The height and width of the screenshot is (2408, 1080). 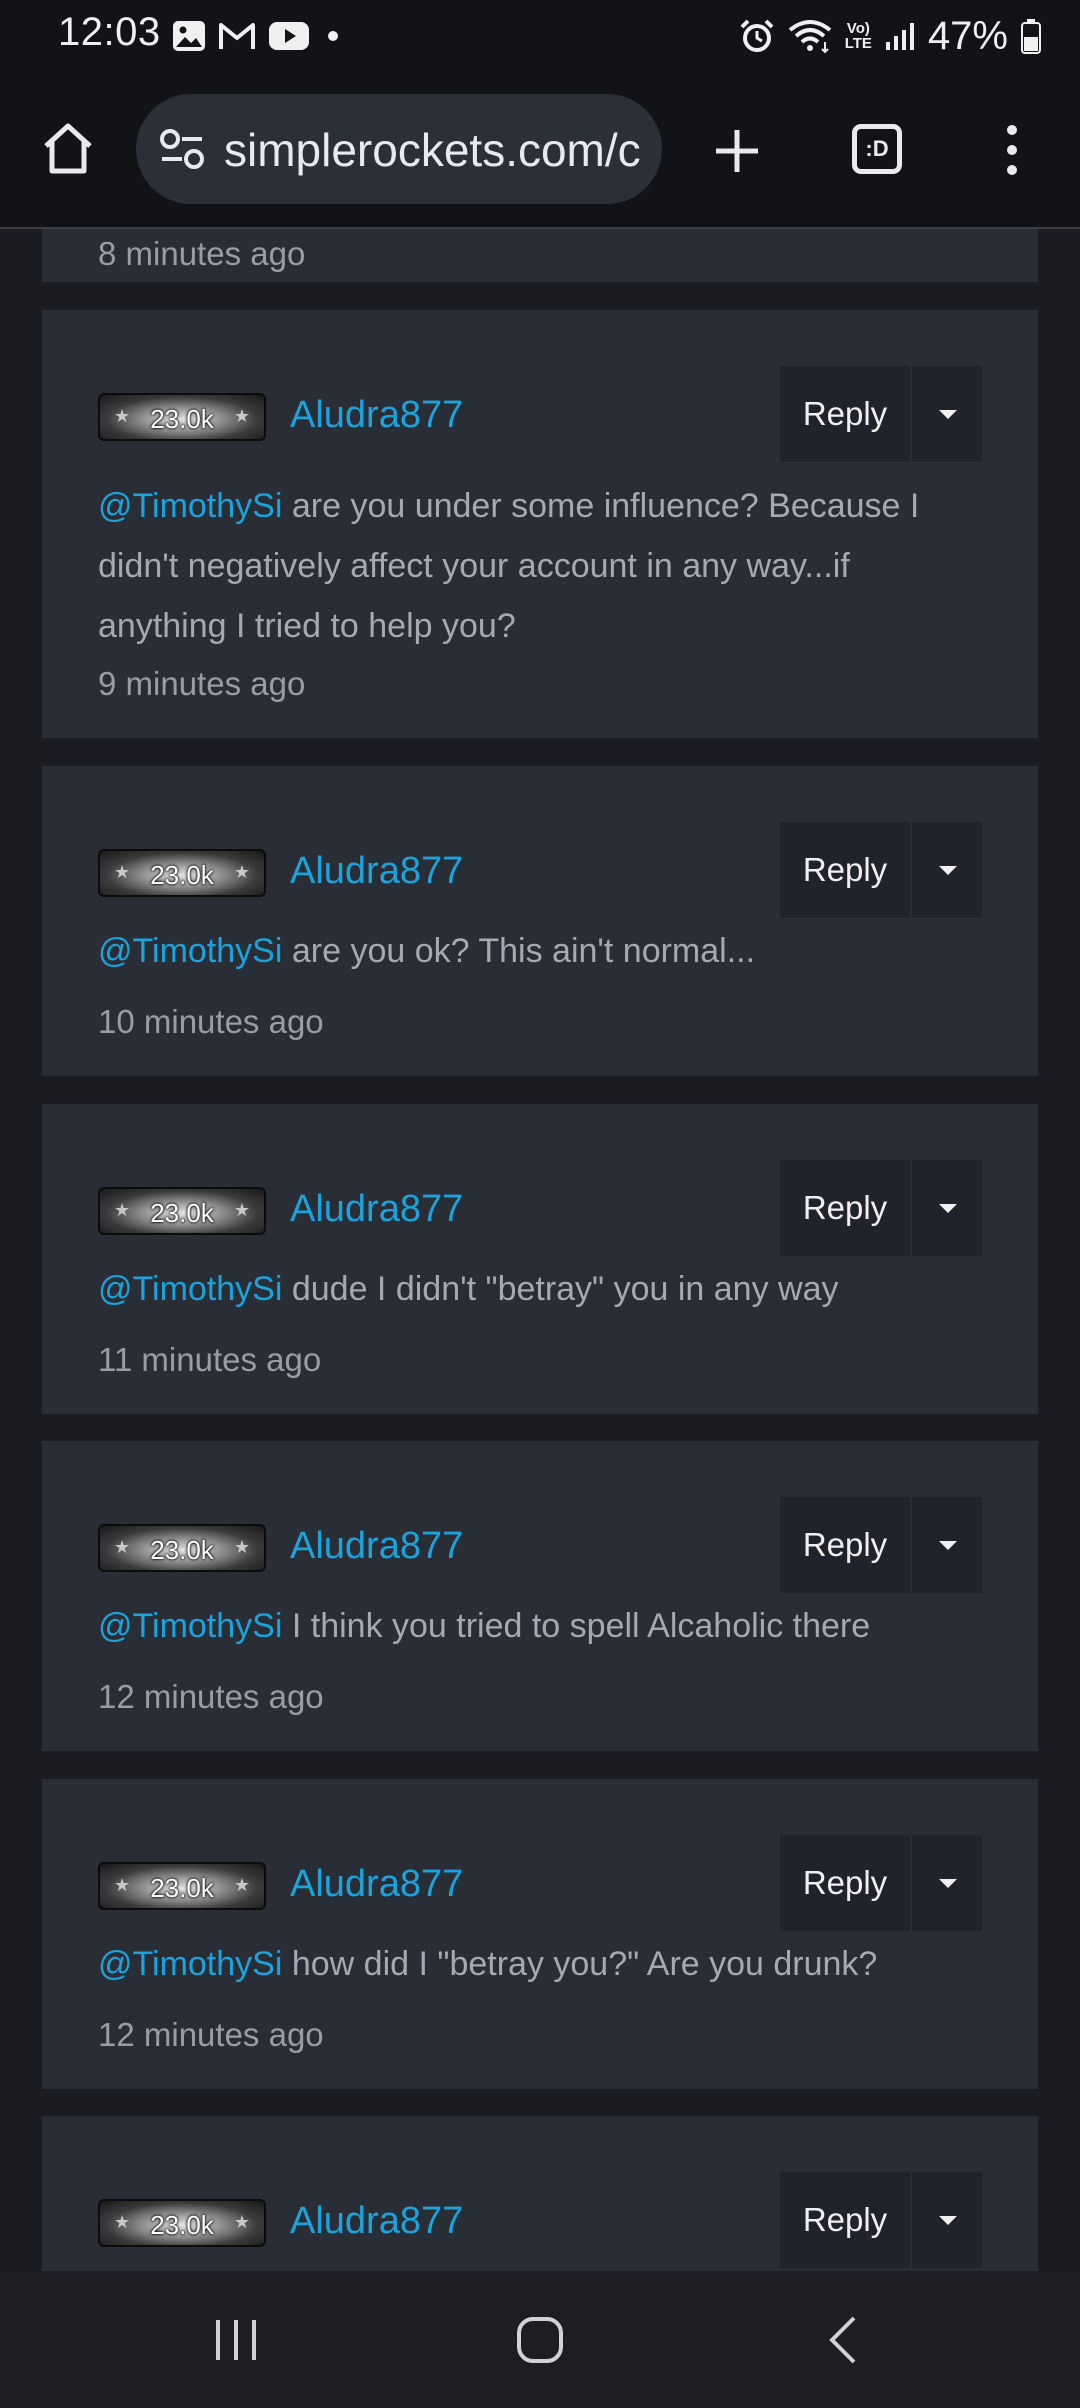 I want to click on site-settings-icon, so click(x=182, y=149).